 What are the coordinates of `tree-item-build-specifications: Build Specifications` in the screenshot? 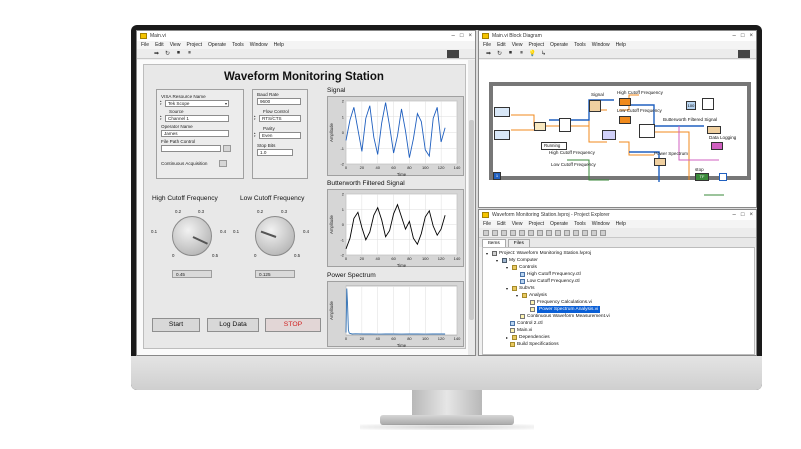 It's located at (534, 344).